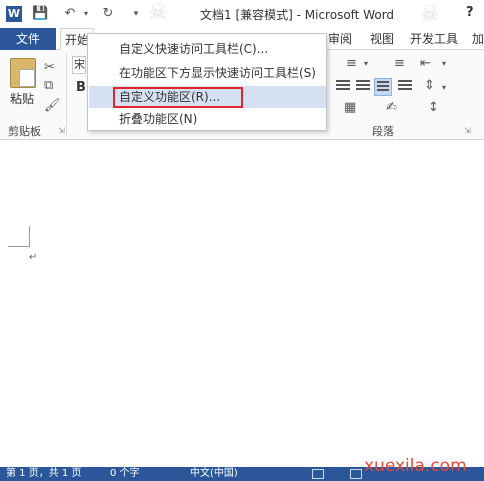 The height and width of the screenshot is (481, 484). Describe the element at coordinates (81, 87) in the screenshot. I see `bold-button: B` at that location.